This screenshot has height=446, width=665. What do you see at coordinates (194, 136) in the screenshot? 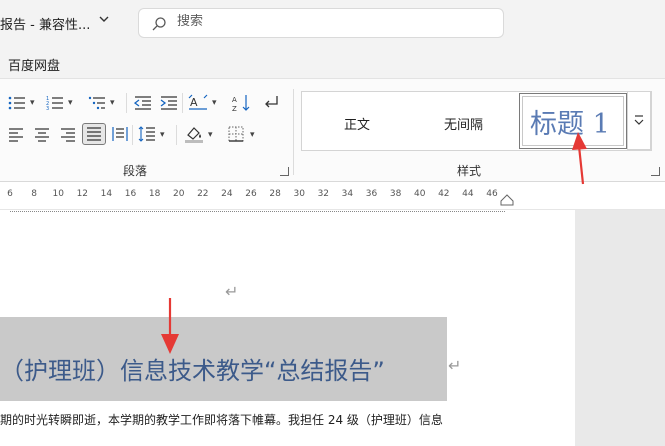
I see `shading-icon` at bounding box center [194, 136].